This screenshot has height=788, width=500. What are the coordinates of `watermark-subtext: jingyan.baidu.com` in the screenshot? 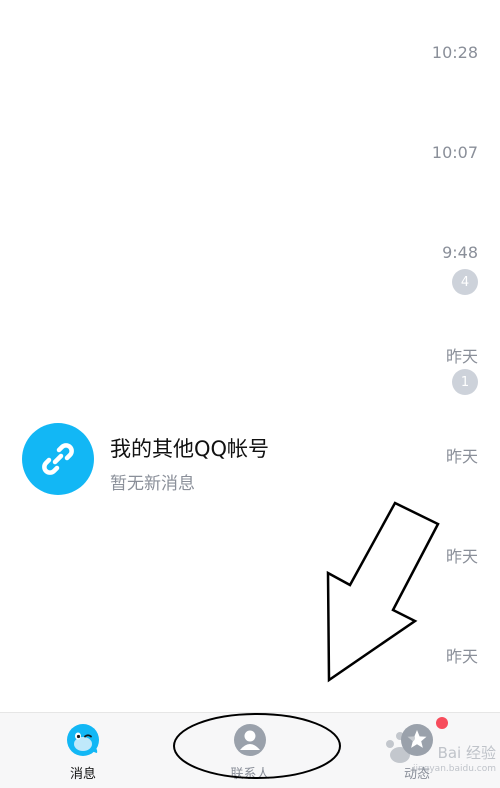 It's located at (454, 769).